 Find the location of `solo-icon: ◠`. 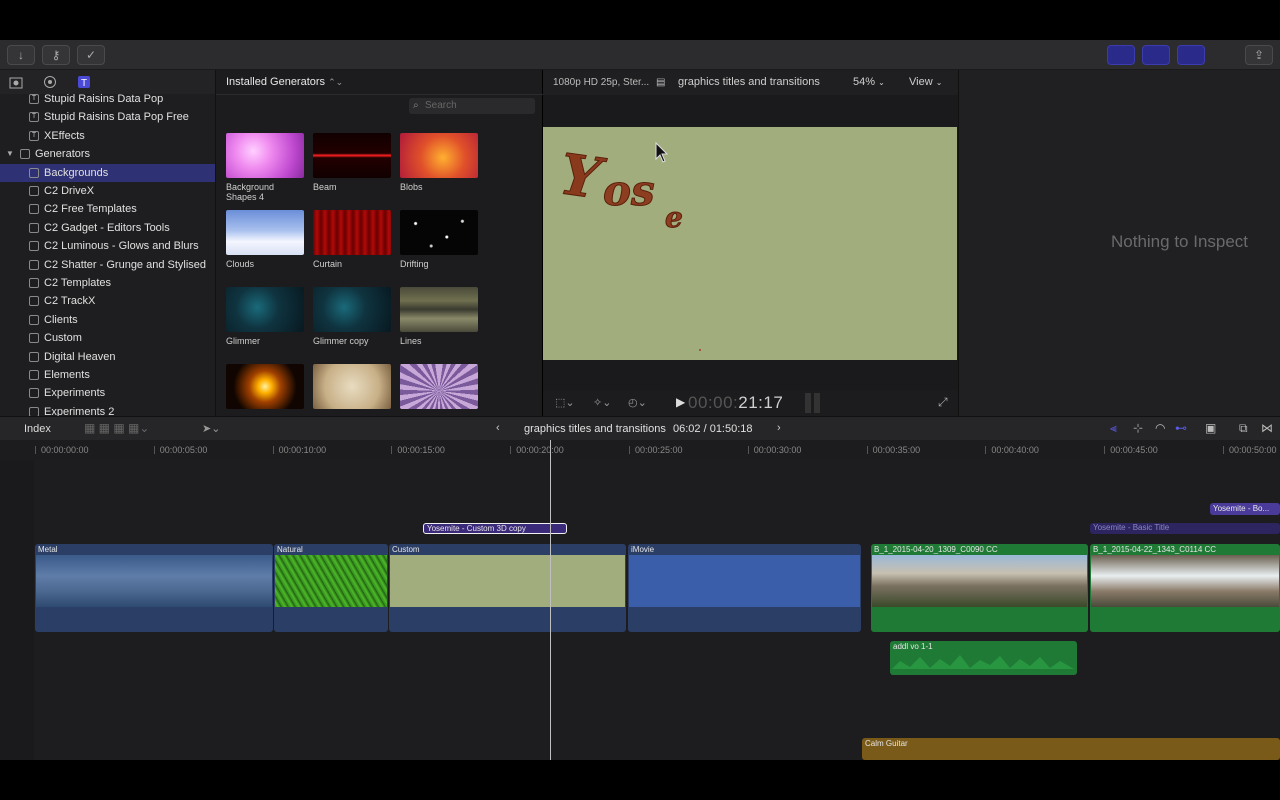

solo-icon: ◠ is located at coordinates (1160, 428).